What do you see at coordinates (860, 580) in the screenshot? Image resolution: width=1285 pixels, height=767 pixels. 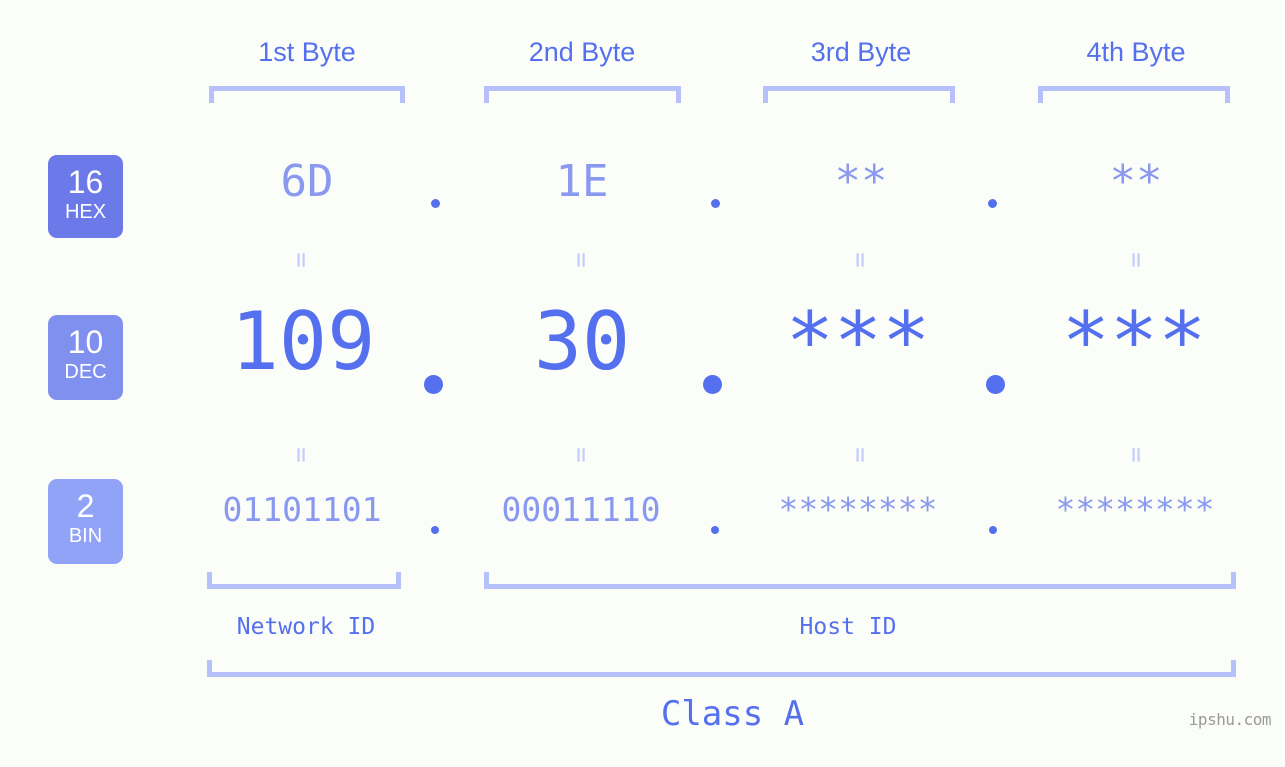 I see `host-id-bracket` at bounding box center [860, 580].